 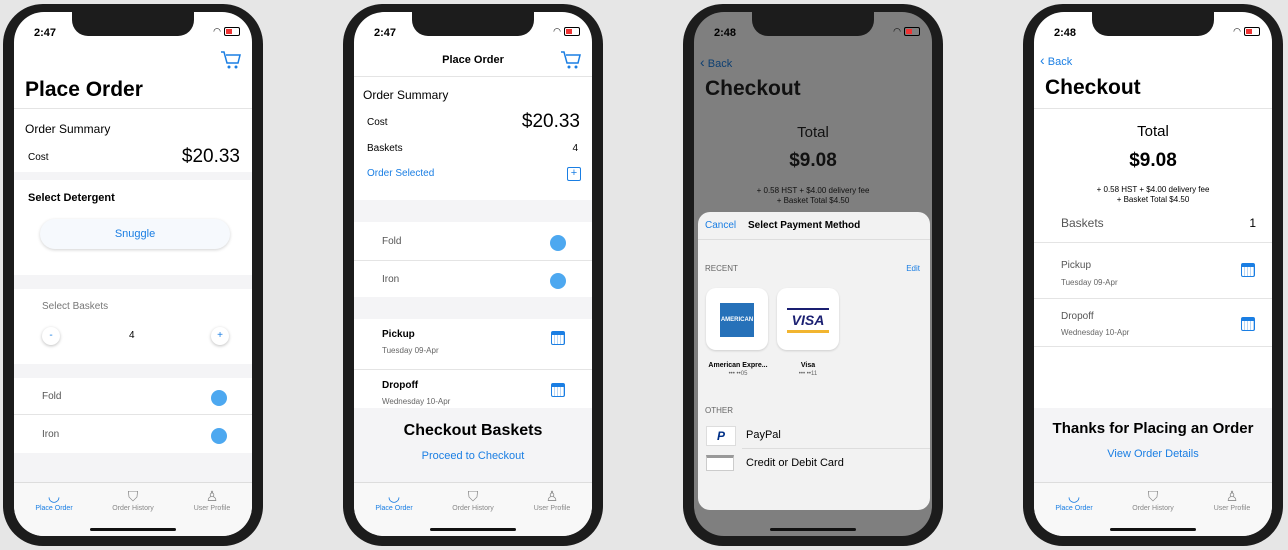 What do you see at coordinates (400, 173) in the screenshot?
I see `order-selected-link: Order Selected` at bounding box center [400, 173].